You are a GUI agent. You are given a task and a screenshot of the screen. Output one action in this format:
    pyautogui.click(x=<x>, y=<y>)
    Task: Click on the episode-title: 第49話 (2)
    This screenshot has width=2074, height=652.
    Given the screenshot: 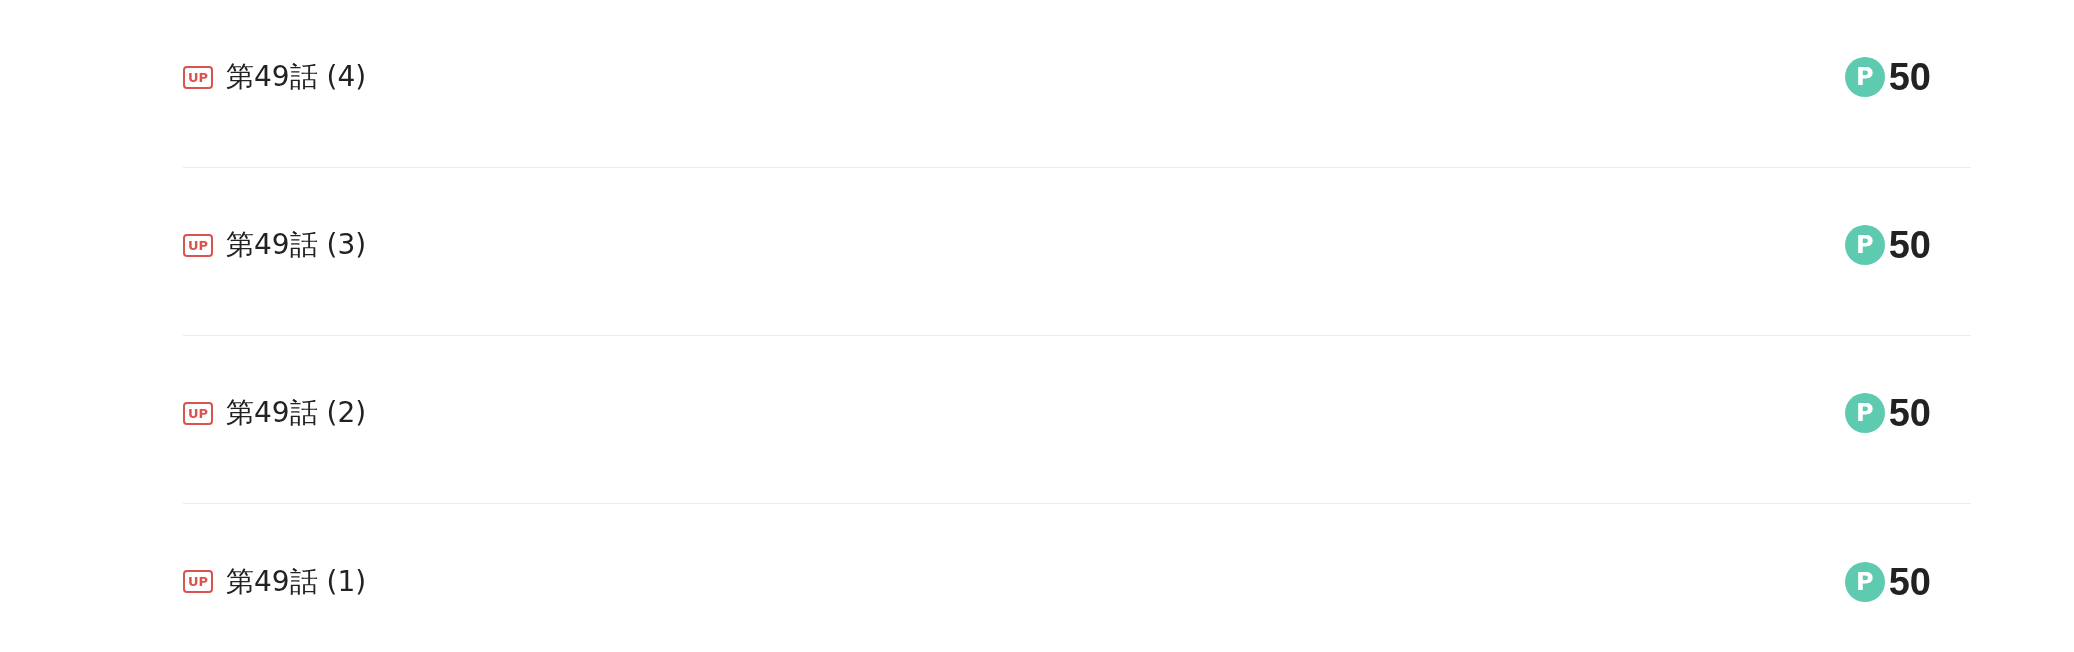 What is the action you would take?
    pyautogui.click(x=296, y=413)
    